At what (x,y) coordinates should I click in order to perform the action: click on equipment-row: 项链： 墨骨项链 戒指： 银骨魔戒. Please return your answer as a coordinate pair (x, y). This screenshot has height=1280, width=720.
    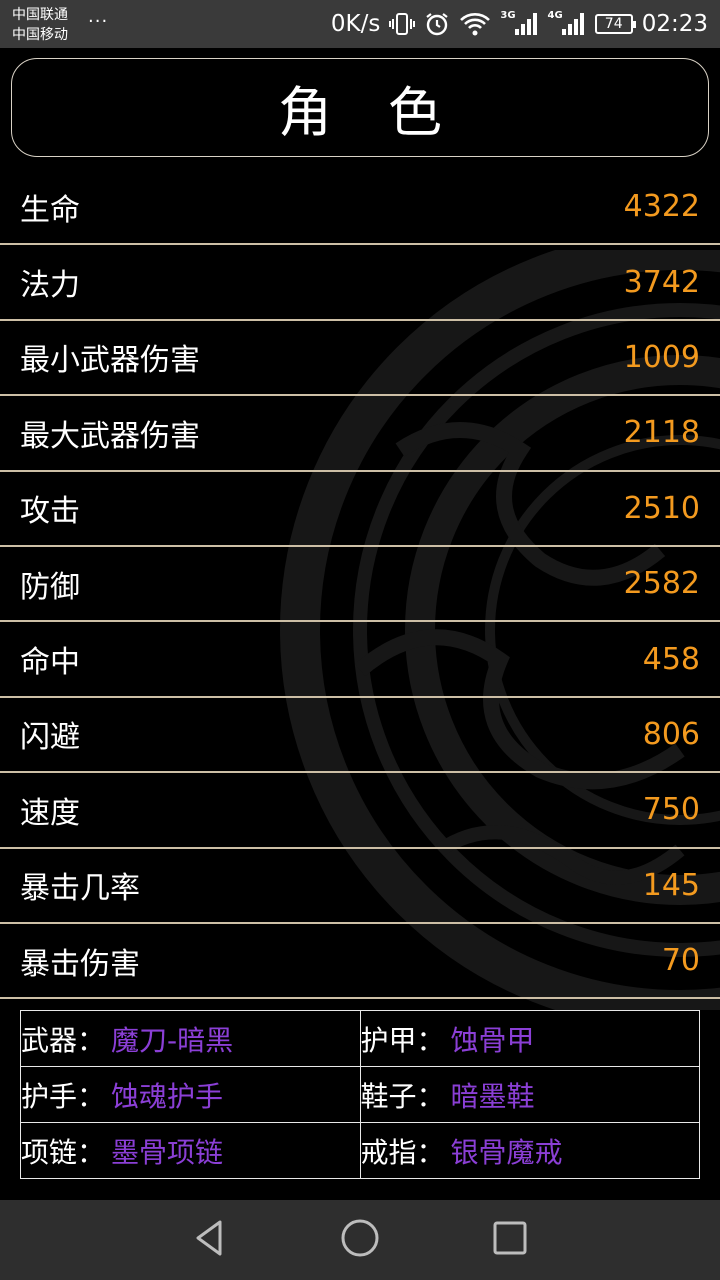
    Looking at the image, I should click on (360, 1150).